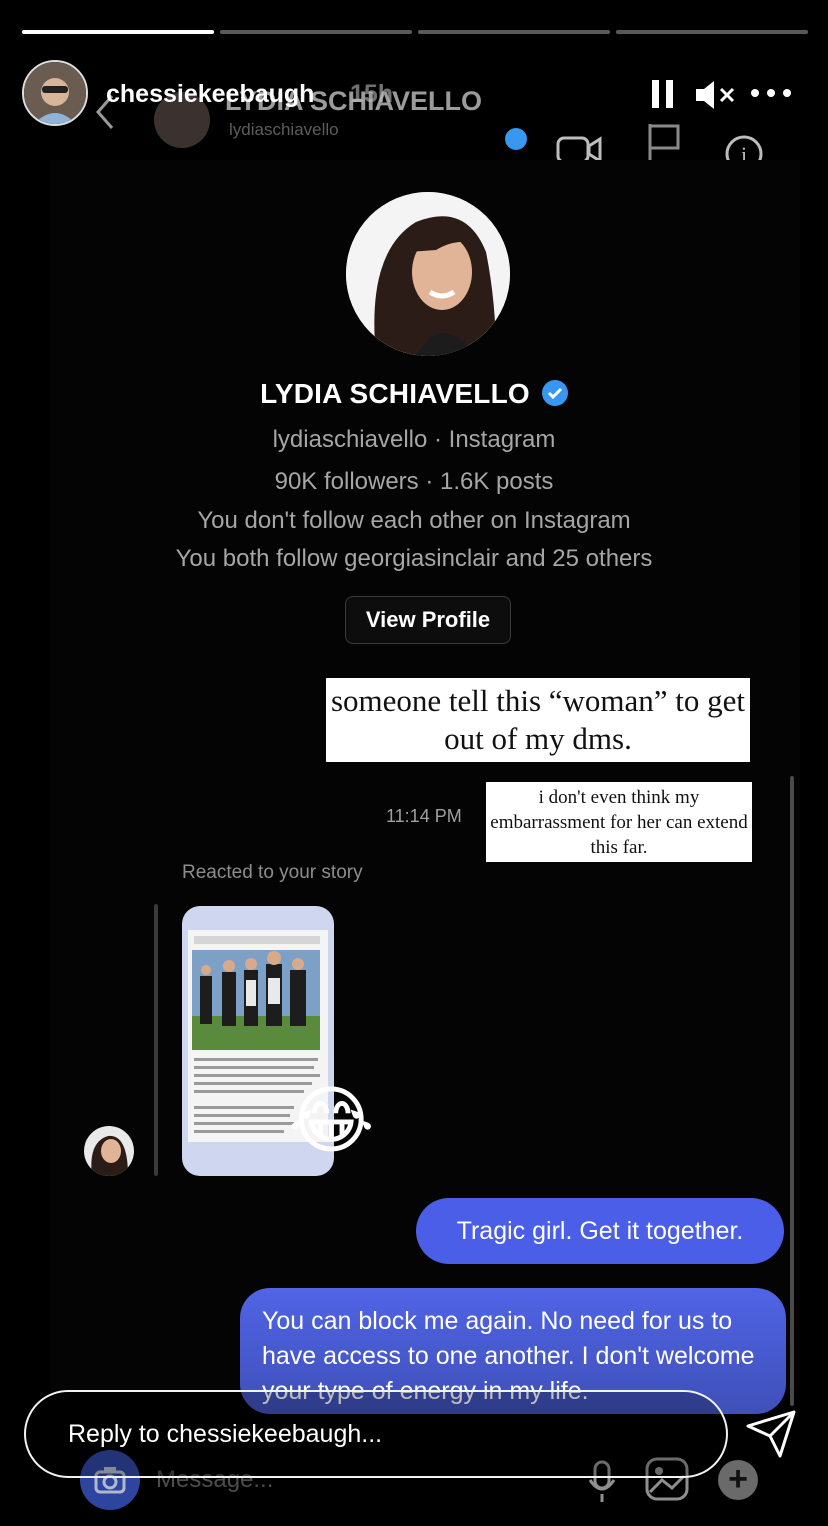  What do you see at coordinates (395, 393) in the screenshot?
I see `profile-name: LYDIA SCHIAVELLO` at bounding box center [395, 393].